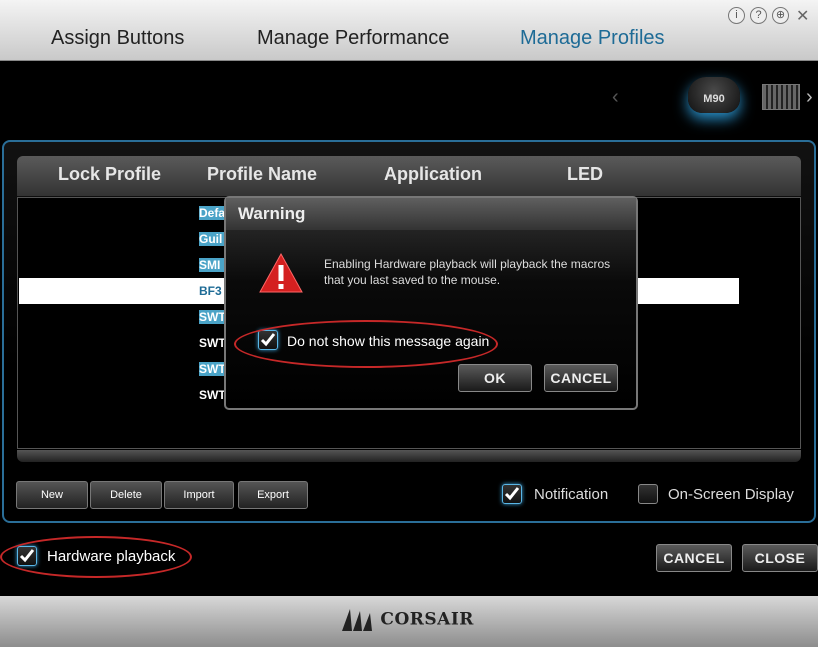  I want to click on chevron-left-icon: ‹, so click(615, 97).